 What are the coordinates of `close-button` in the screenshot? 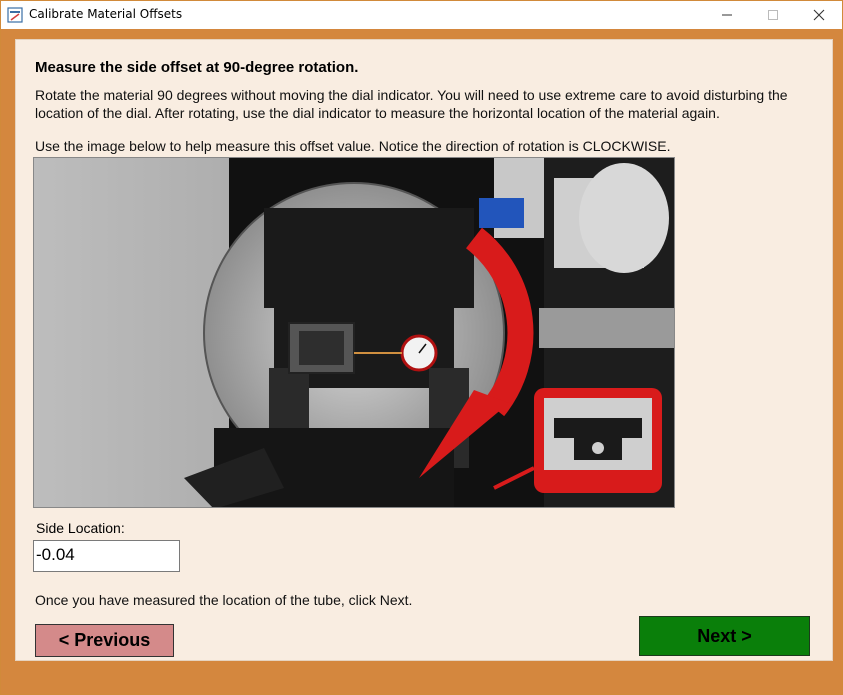 It's located at (819, 15).